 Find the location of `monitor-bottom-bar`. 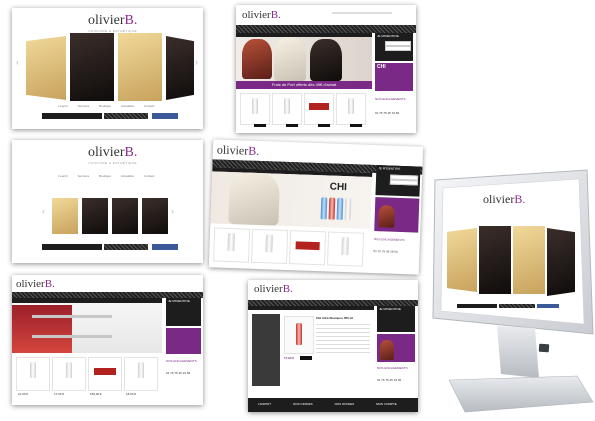

monitor-bottom-bar is located at coordinates (477, 306).